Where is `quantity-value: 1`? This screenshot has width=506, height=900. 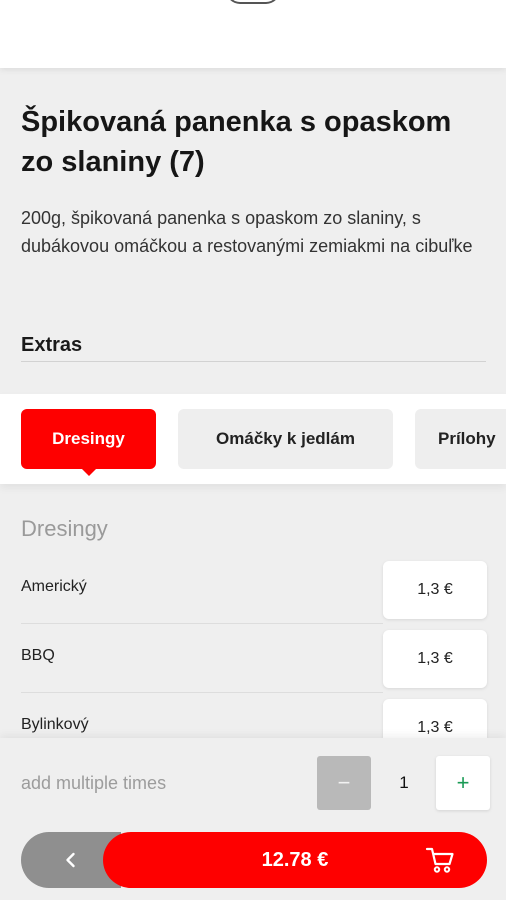
quantity-value: 1 is located at coordinates (404, 782).